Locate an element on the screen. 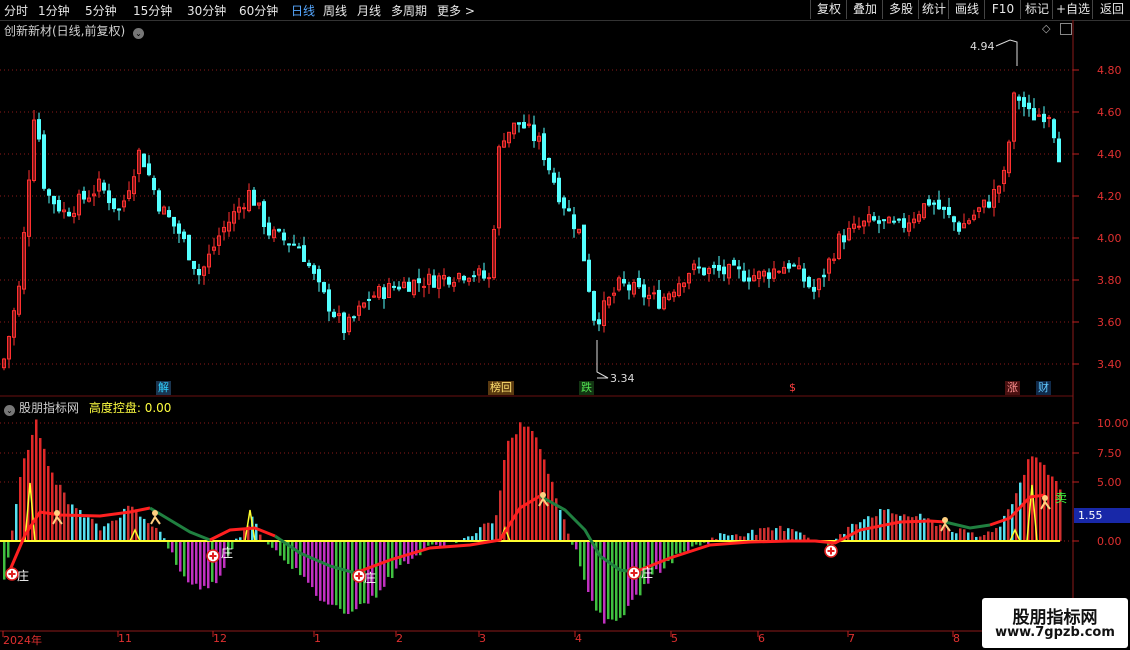 This screenshot has height=650, width=1130. event-marker-finance: 财 is located at coordinates (1043, 388).